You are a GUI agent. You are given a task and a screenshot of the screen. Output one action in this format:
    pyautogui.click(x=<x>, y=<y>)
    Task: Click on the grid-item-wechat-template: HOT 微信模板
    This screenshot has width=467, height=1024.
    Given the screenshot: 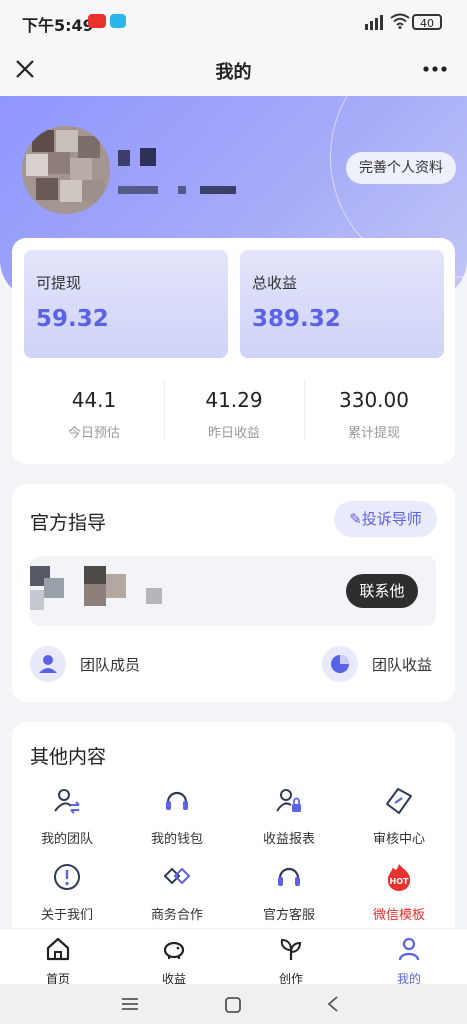 What is the action you would take?
    pyautogui.click(x=399, y=892)
    